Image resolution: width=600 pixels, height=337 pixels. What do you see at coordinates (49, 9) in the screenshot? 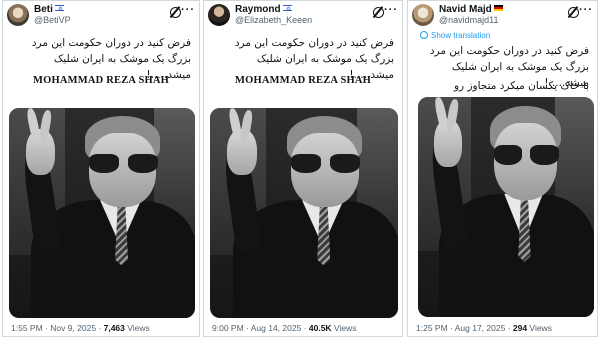
I see `author-name: Beti` at bounding box center [49, 9].